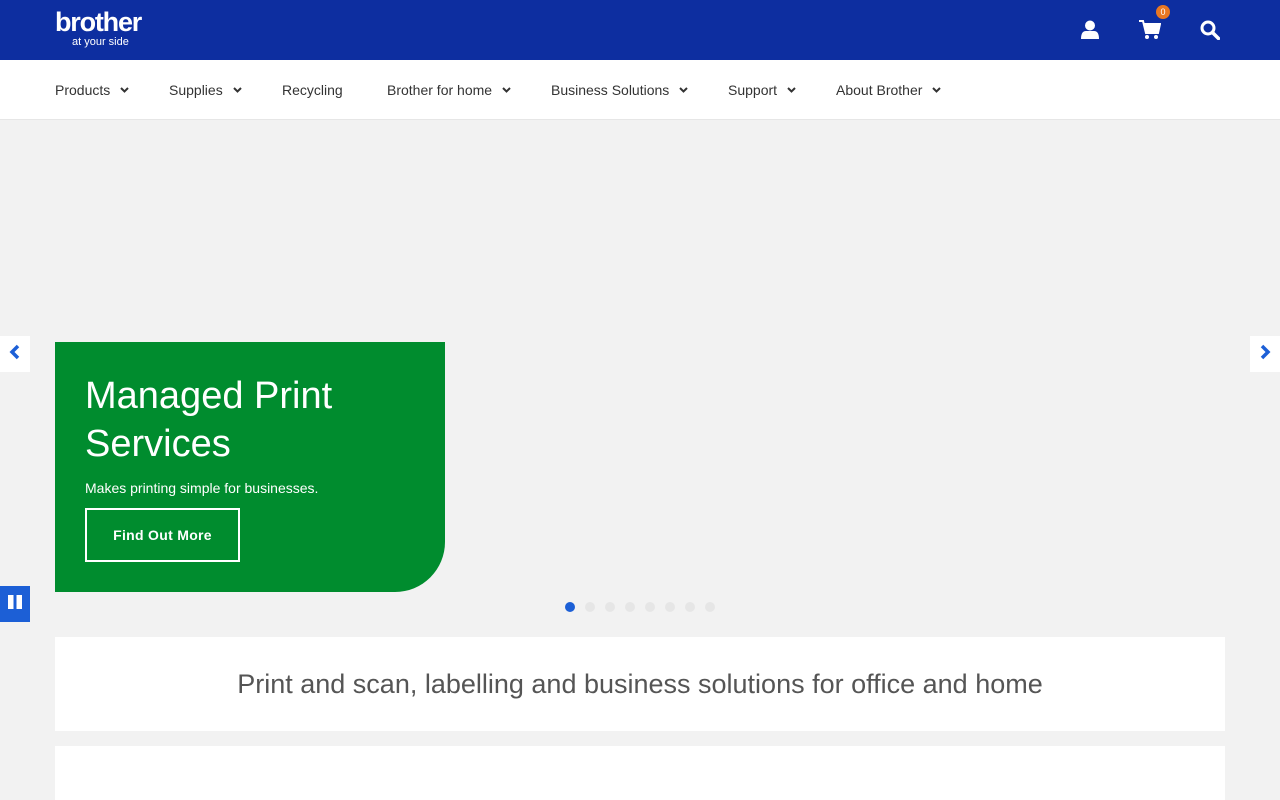 Image resolution: width=1280 pixels, height=800 pixels. Describe the element at coordinates (209, 420) in the screenshot. I see `hero-title: Managed Print Services` at that location.